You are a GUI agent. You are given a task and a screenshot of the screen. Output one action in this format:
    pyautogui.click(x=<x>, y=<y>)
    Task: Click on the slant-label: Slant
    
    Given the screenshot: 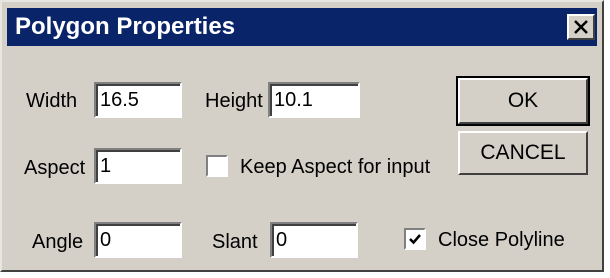 What is the action you would take?
    pyautogui.click(x=235, y=242)
    